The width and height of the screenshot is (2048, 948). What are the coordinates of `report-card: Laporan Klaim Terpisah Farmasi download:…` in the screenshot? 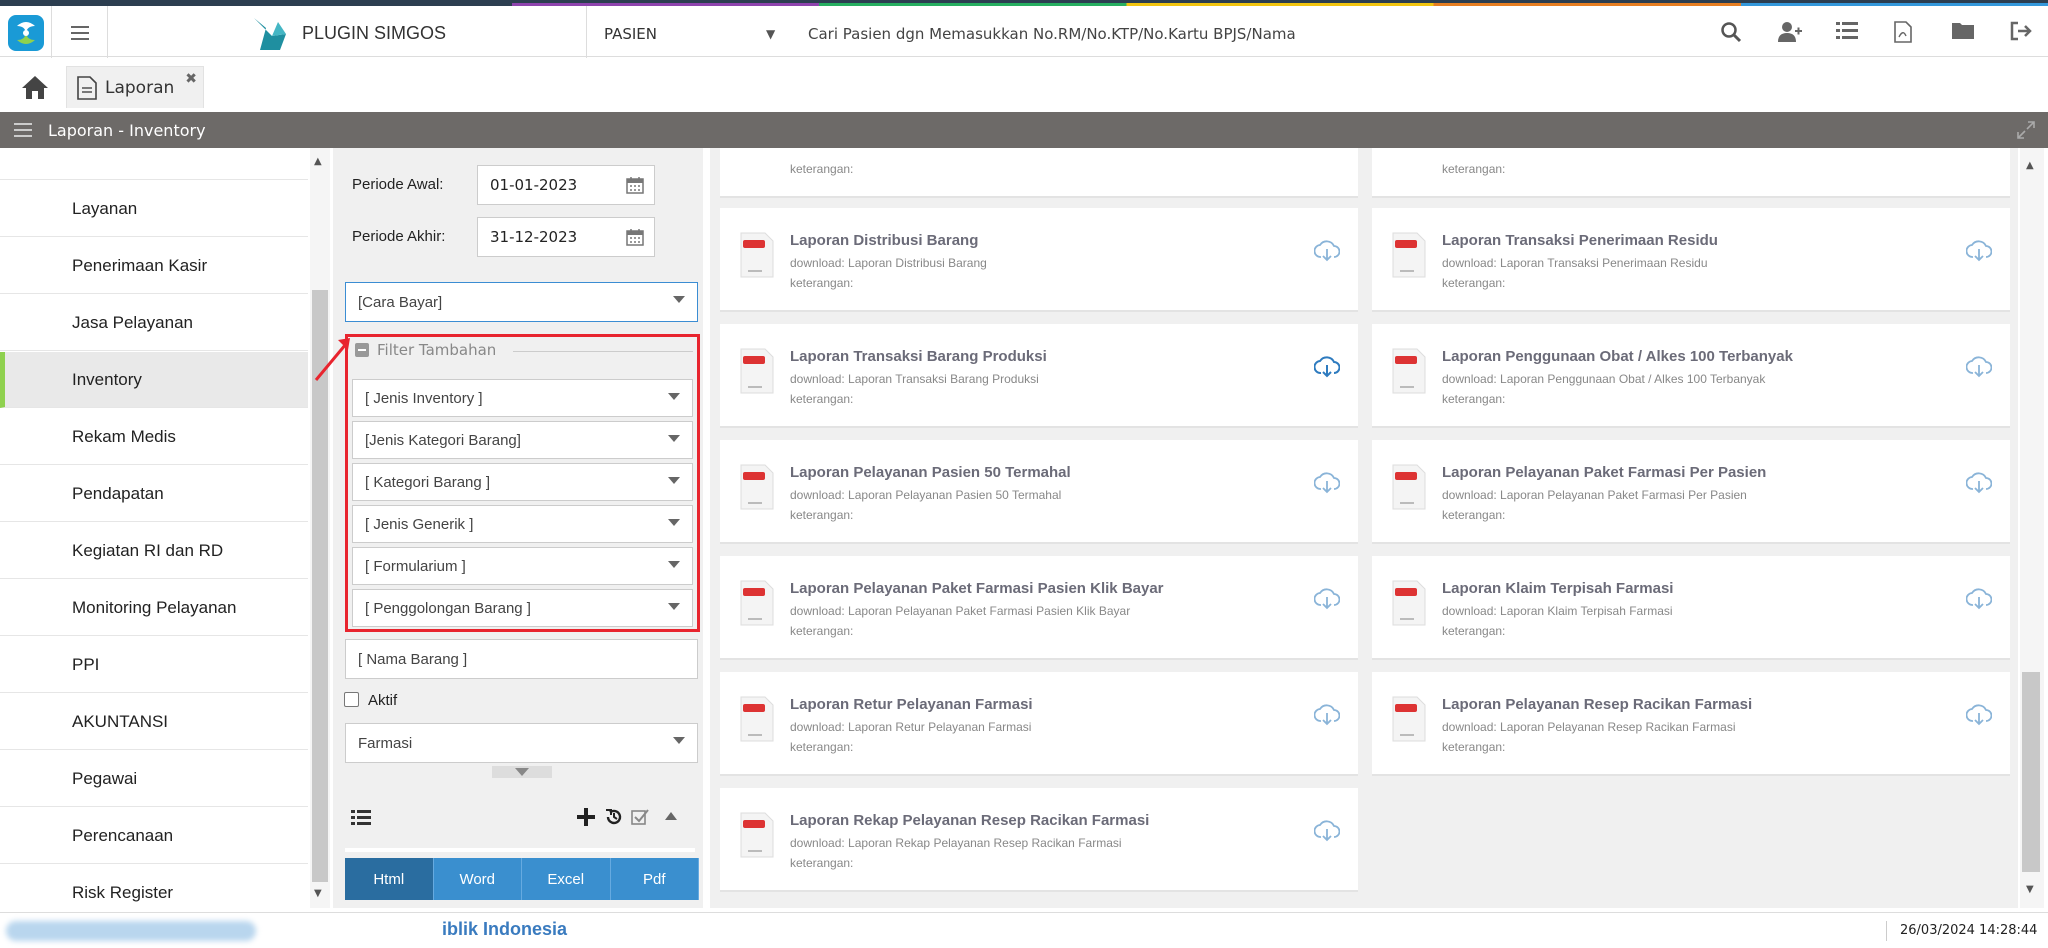 It's located at (1691, 608).